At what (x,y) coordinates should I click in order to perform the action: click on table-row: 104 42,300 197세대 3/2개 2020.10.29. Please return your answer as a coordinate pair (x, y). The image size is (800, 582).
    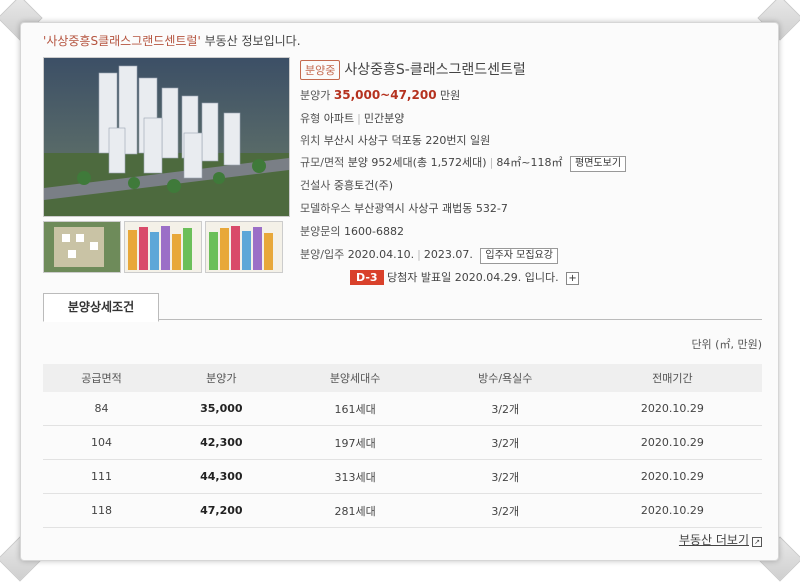
    Looking at the image, I should click on (402, 442).